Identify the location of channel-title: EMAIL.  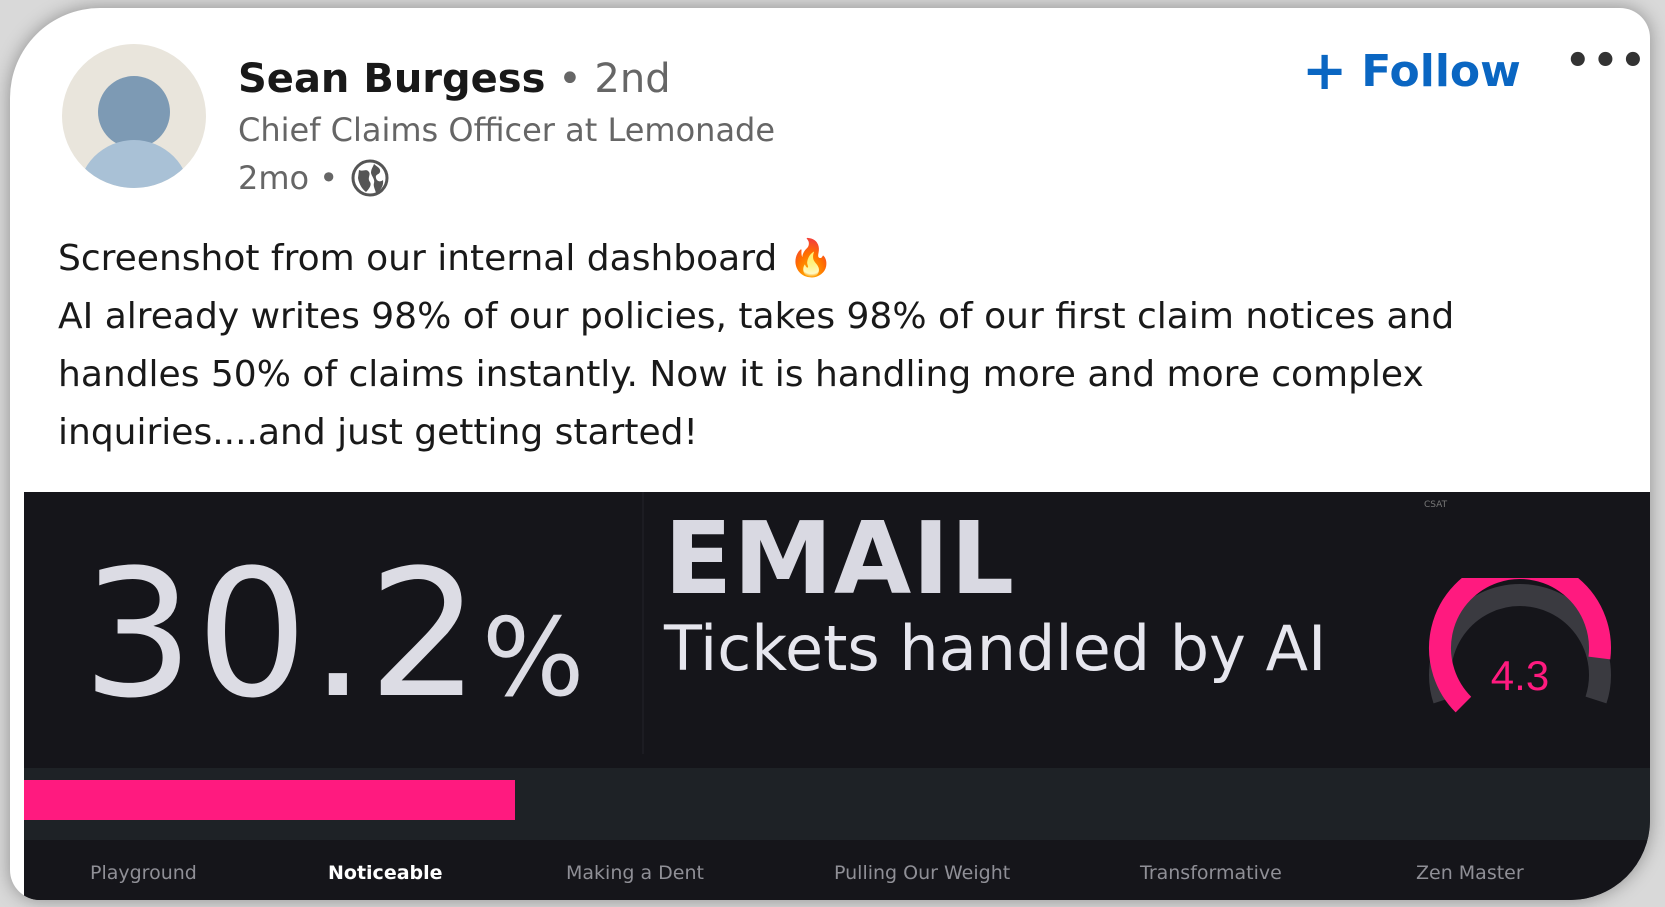
(840, 558).